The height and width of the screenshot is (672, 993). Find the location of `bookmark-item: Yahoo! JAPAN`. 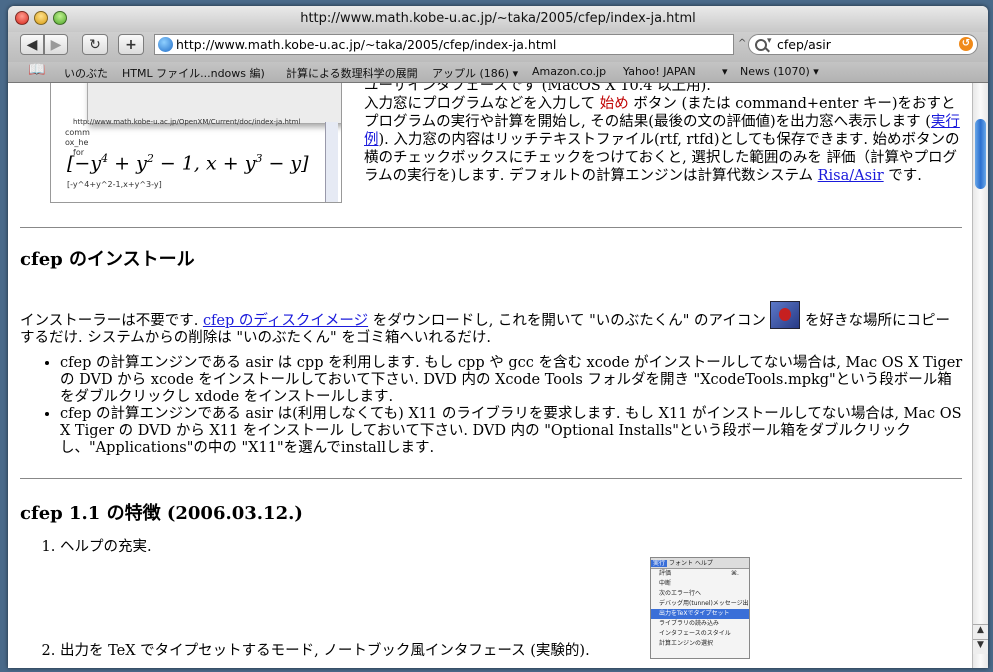

bookmark-item: Yahoo! JAPAN is located at coordinates (659, 71).